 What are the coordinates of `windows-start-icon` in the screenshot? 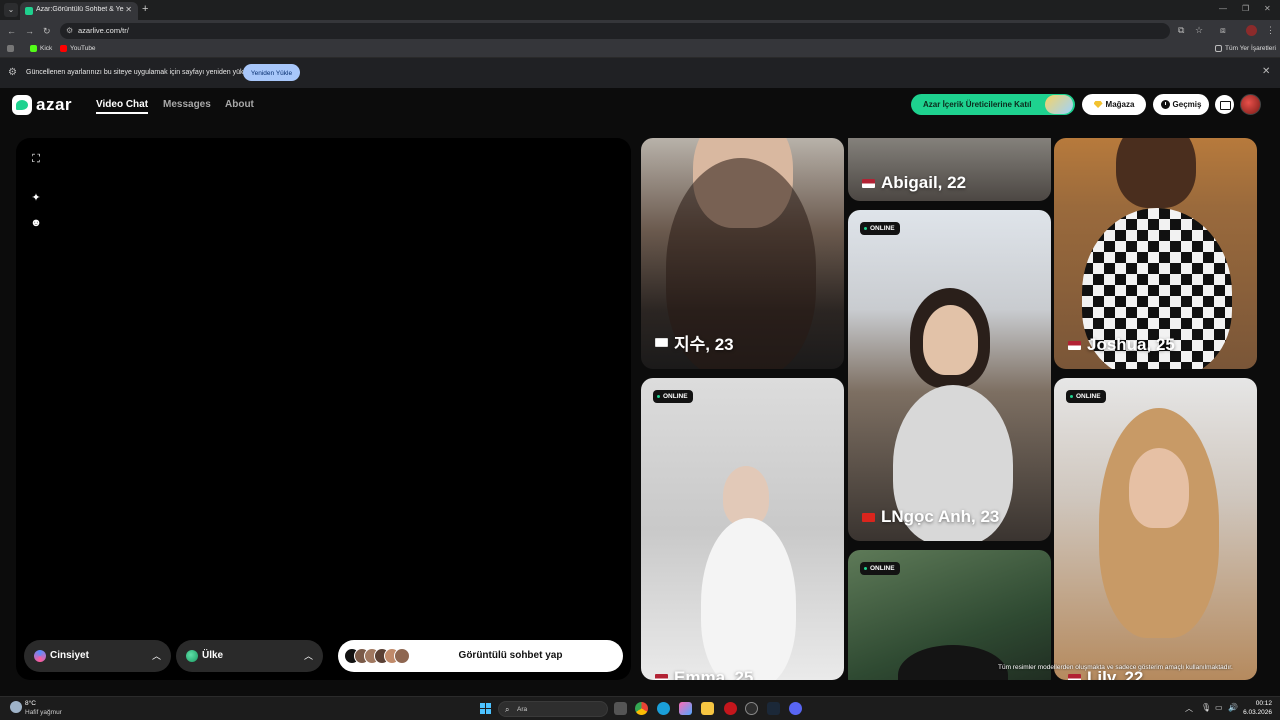 It's located at (485, 708).